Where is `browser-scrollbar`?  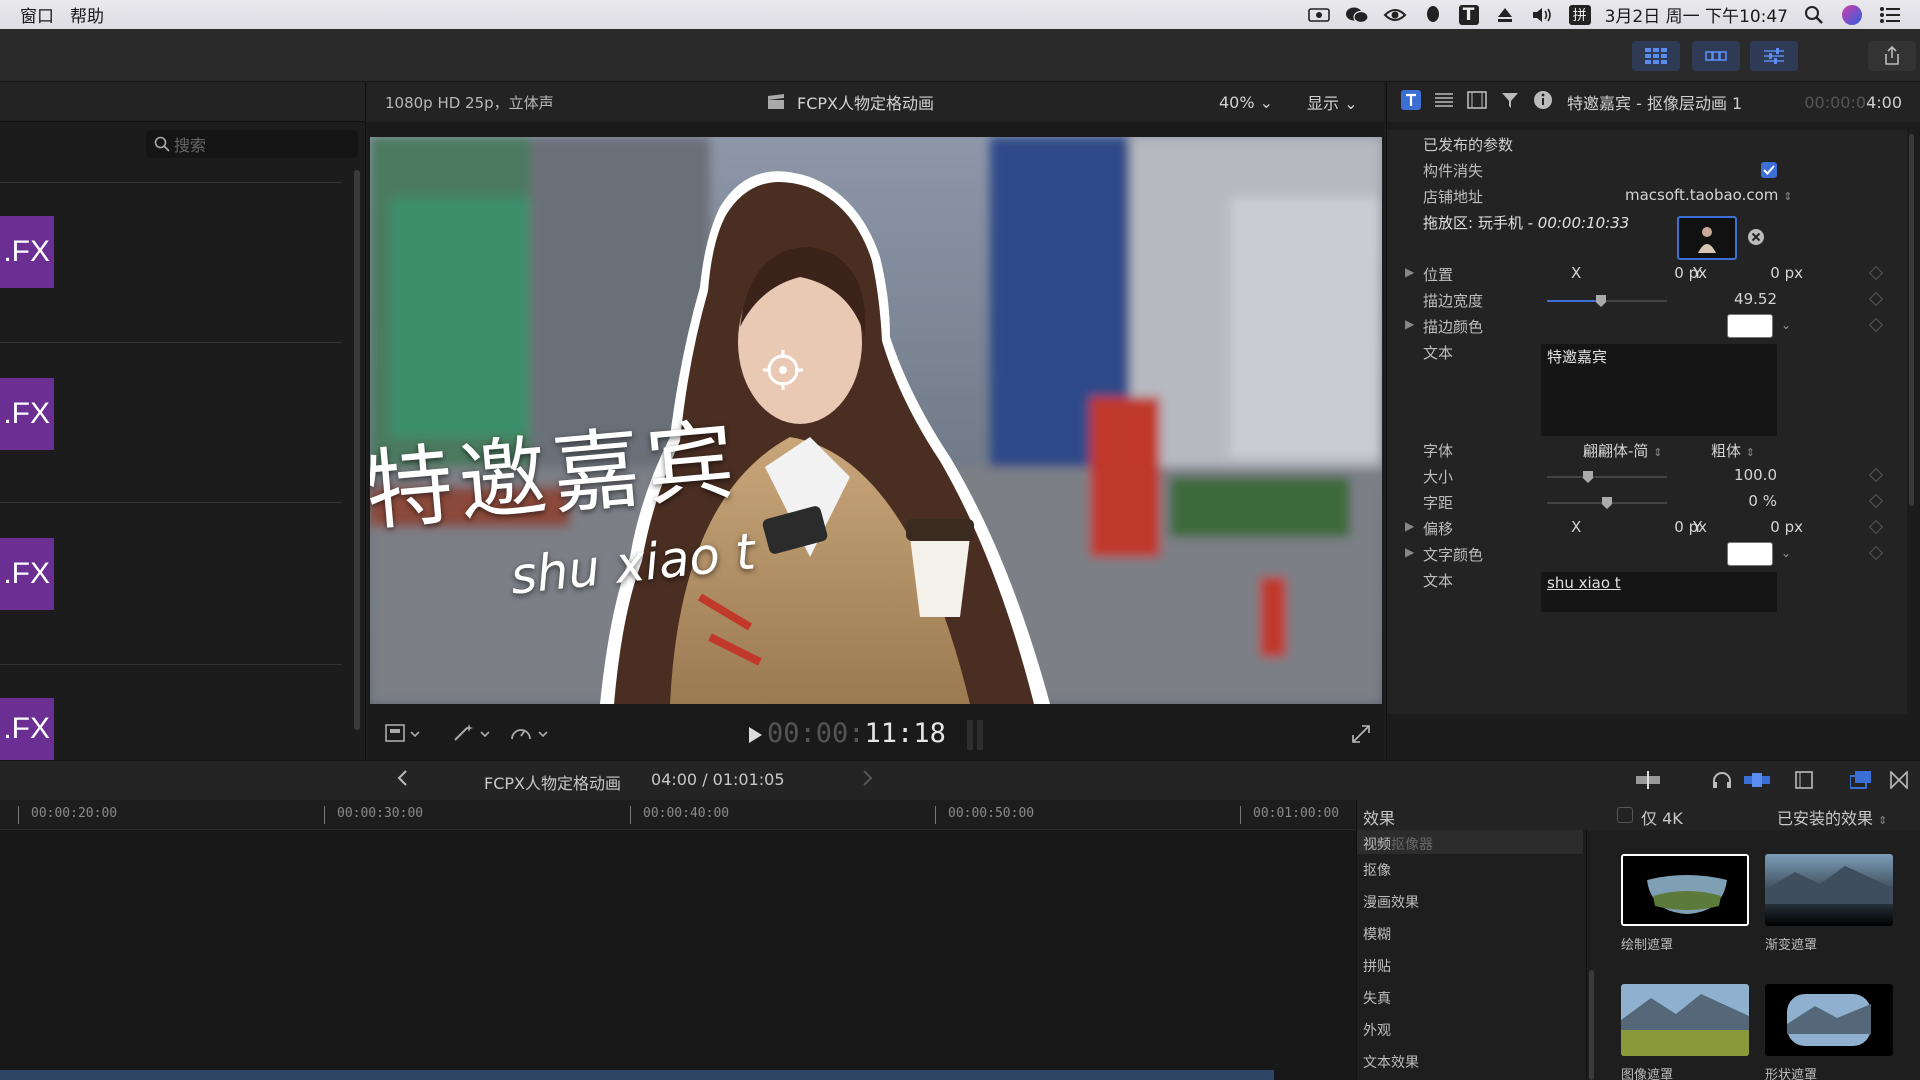 browser-scrollbar is located at coordinates (357, 450).